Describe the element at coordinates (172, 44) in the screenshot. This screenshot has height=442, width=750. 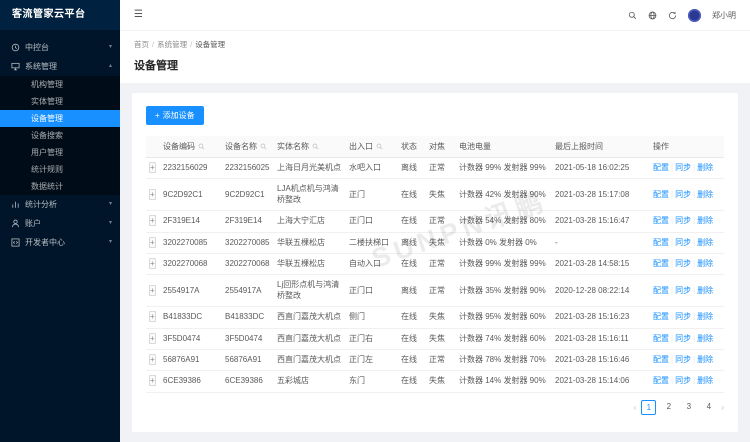
I see `breadcrumb-item-1: 系统管理` at that location.